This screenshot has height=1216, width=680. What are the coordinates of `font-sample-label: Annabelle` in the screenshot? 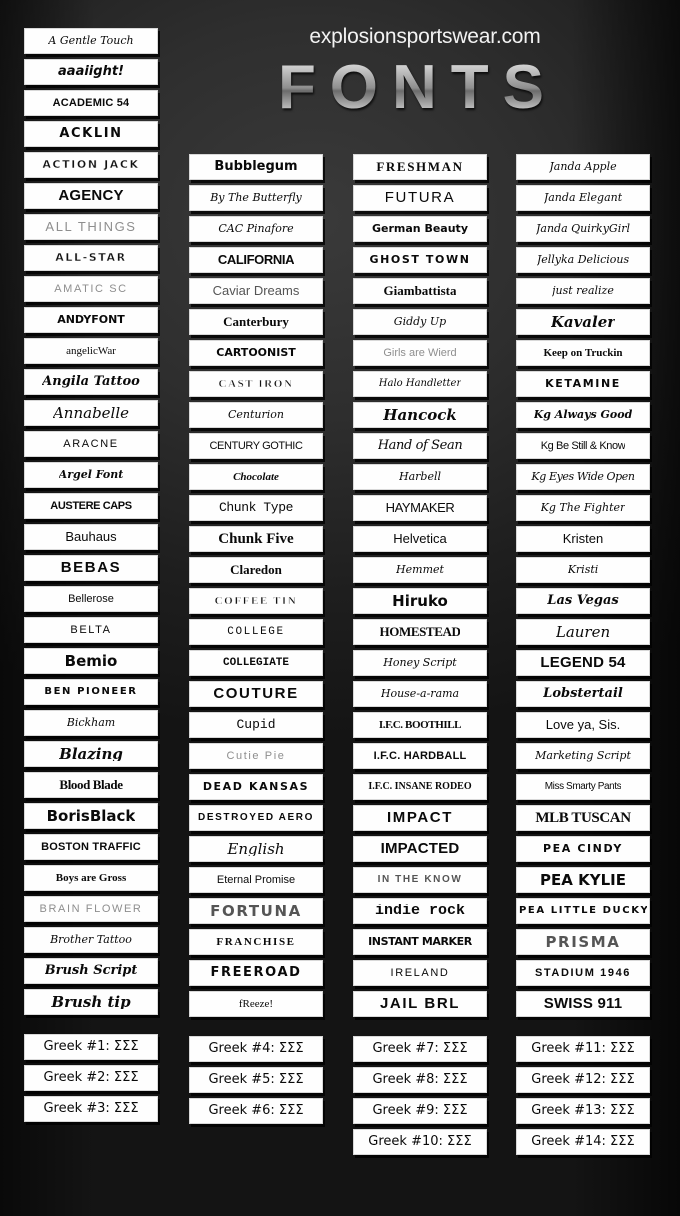 It's located at (91, 413).